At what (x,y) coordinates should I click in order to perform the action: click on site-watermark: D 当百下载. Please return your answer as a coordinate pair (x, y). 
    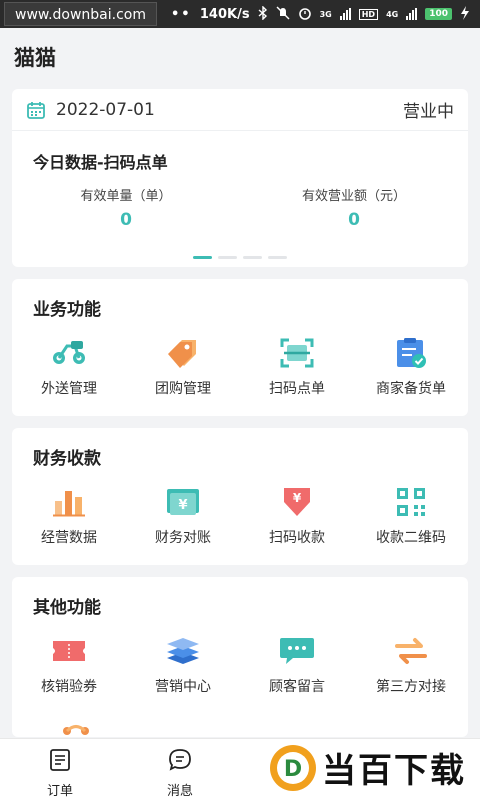
    Looking at the image, I should click on (370, 767).